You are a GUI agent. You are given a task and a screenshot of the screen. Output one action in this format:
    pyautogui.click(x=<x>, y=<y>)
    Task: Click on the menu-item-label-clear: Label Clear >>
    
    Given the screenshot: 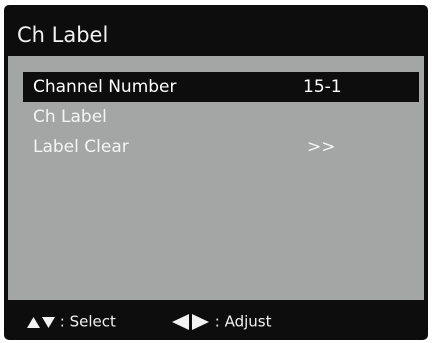 What is the action you would take?
    pyautogui.click(x=221, y=147)
    